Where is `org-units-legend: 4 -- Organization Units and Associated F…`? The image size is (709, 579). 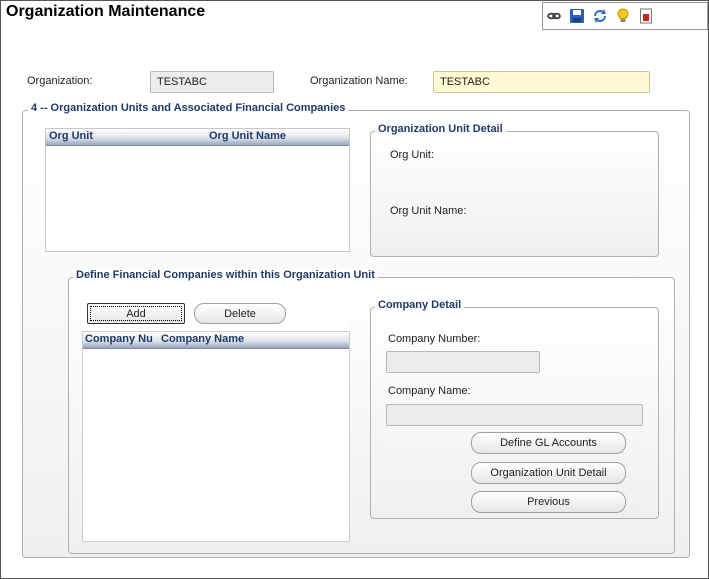
org-units-legend: 4 -- Organization Units and Associated F… is located at coordinates (188, 108).